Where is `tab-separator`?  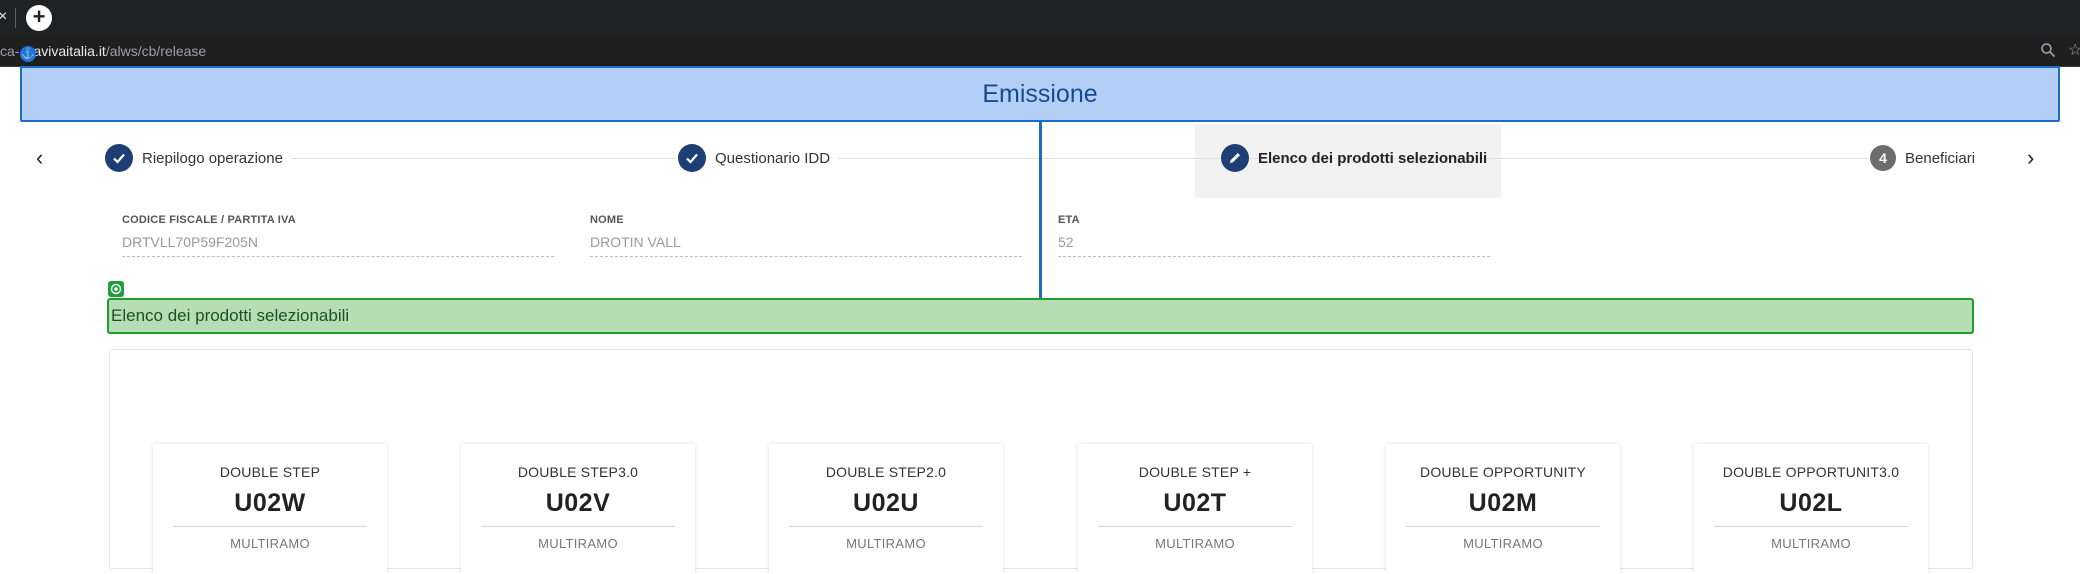 tab-separator is located at coordinates (15, 18).